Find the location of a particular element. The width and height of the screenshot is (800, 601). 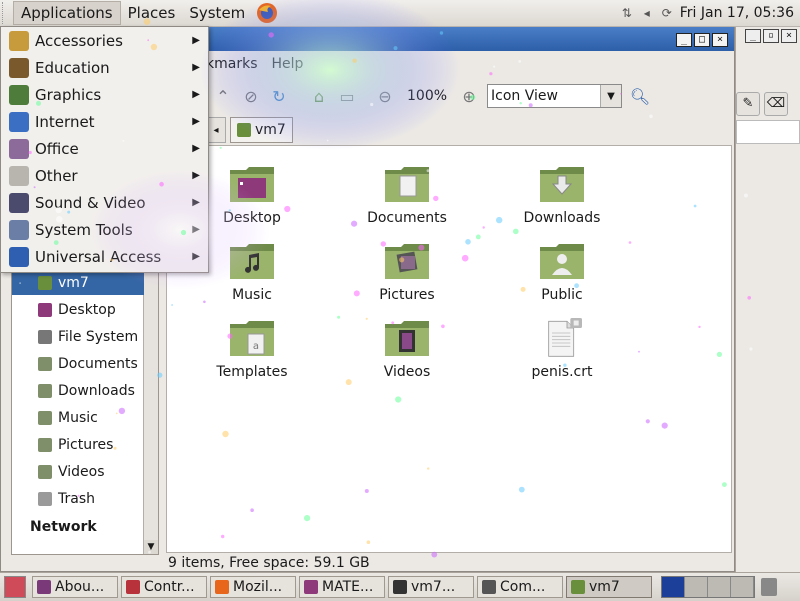

app-menu-item-accessories: Accessories ▶ is located at coordinates (104, 40).